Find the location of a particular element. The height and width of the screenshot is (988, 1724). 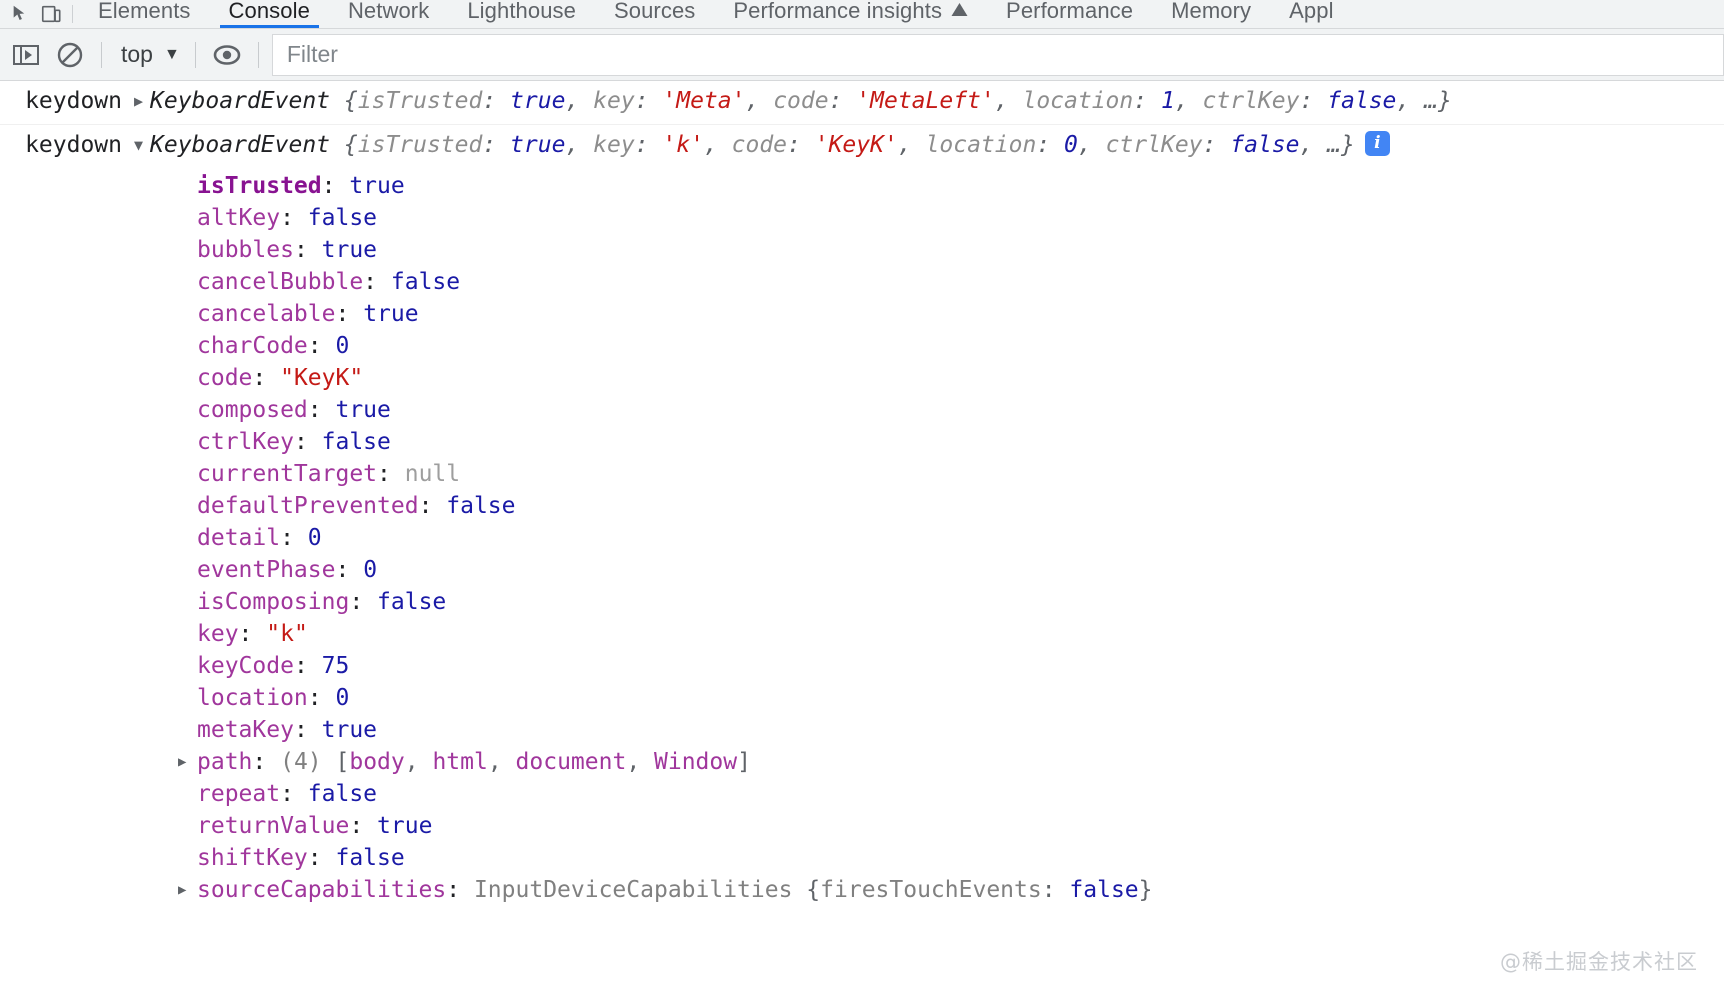

preview-token: 'Meta' is located at coordinates (704, 101).